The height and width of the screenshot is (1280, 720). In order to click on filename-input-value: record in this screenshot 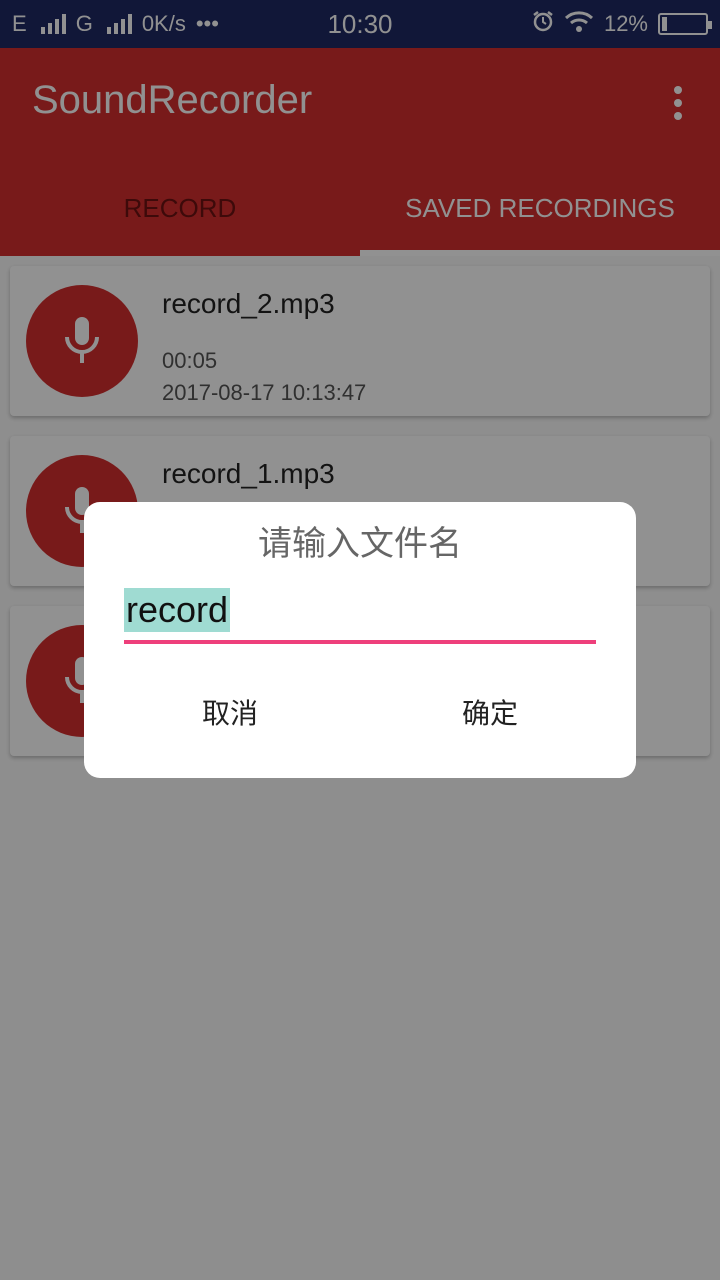, I will do `click(177, 610)`.